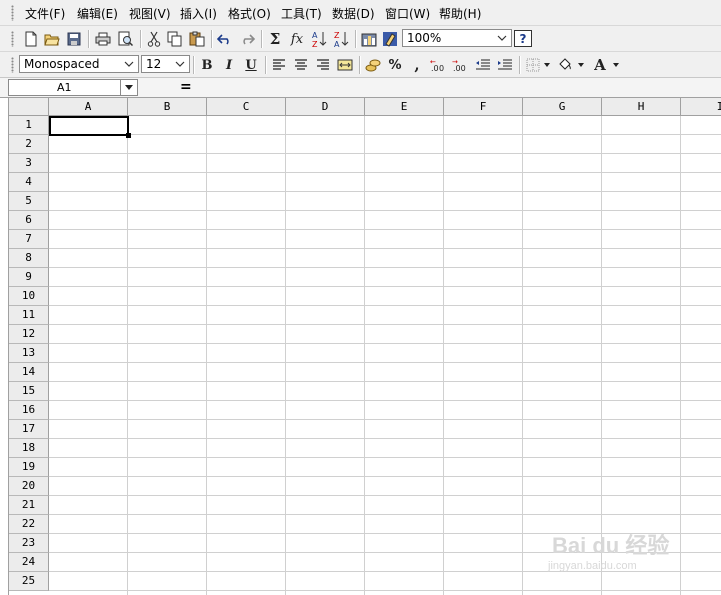 This screenshot has width=721, height=595. What do you see at coordinates (29, 486) in the screenshot?
I see `row-header: 20` at bounding box center [29, 486].